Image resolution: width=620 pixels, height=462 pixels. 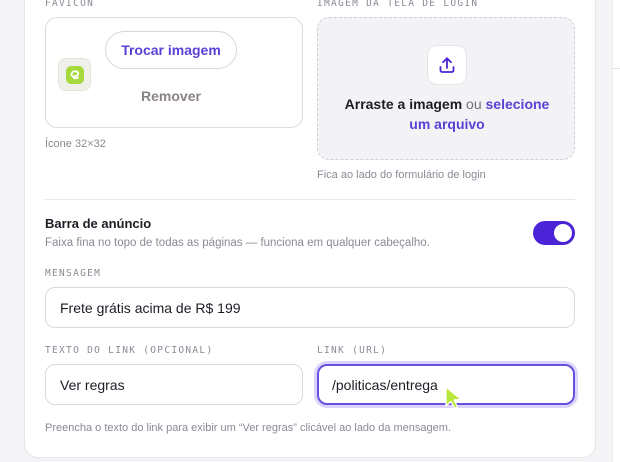 I want to click on toggle-knob, so click(x=563, y=233).